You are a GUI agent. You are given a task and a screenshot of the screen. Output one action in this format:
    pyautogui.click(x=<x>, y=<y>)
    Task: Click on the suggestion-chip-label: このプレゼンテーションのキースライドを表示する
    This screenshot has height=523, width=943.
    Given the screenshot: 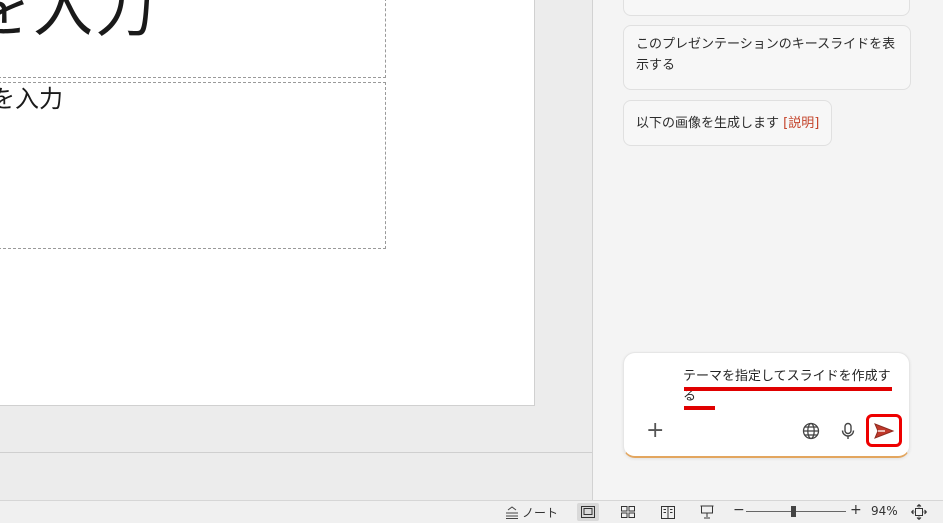 What is the action you would take?
    pyautogui.click(x=766, y=55)
    